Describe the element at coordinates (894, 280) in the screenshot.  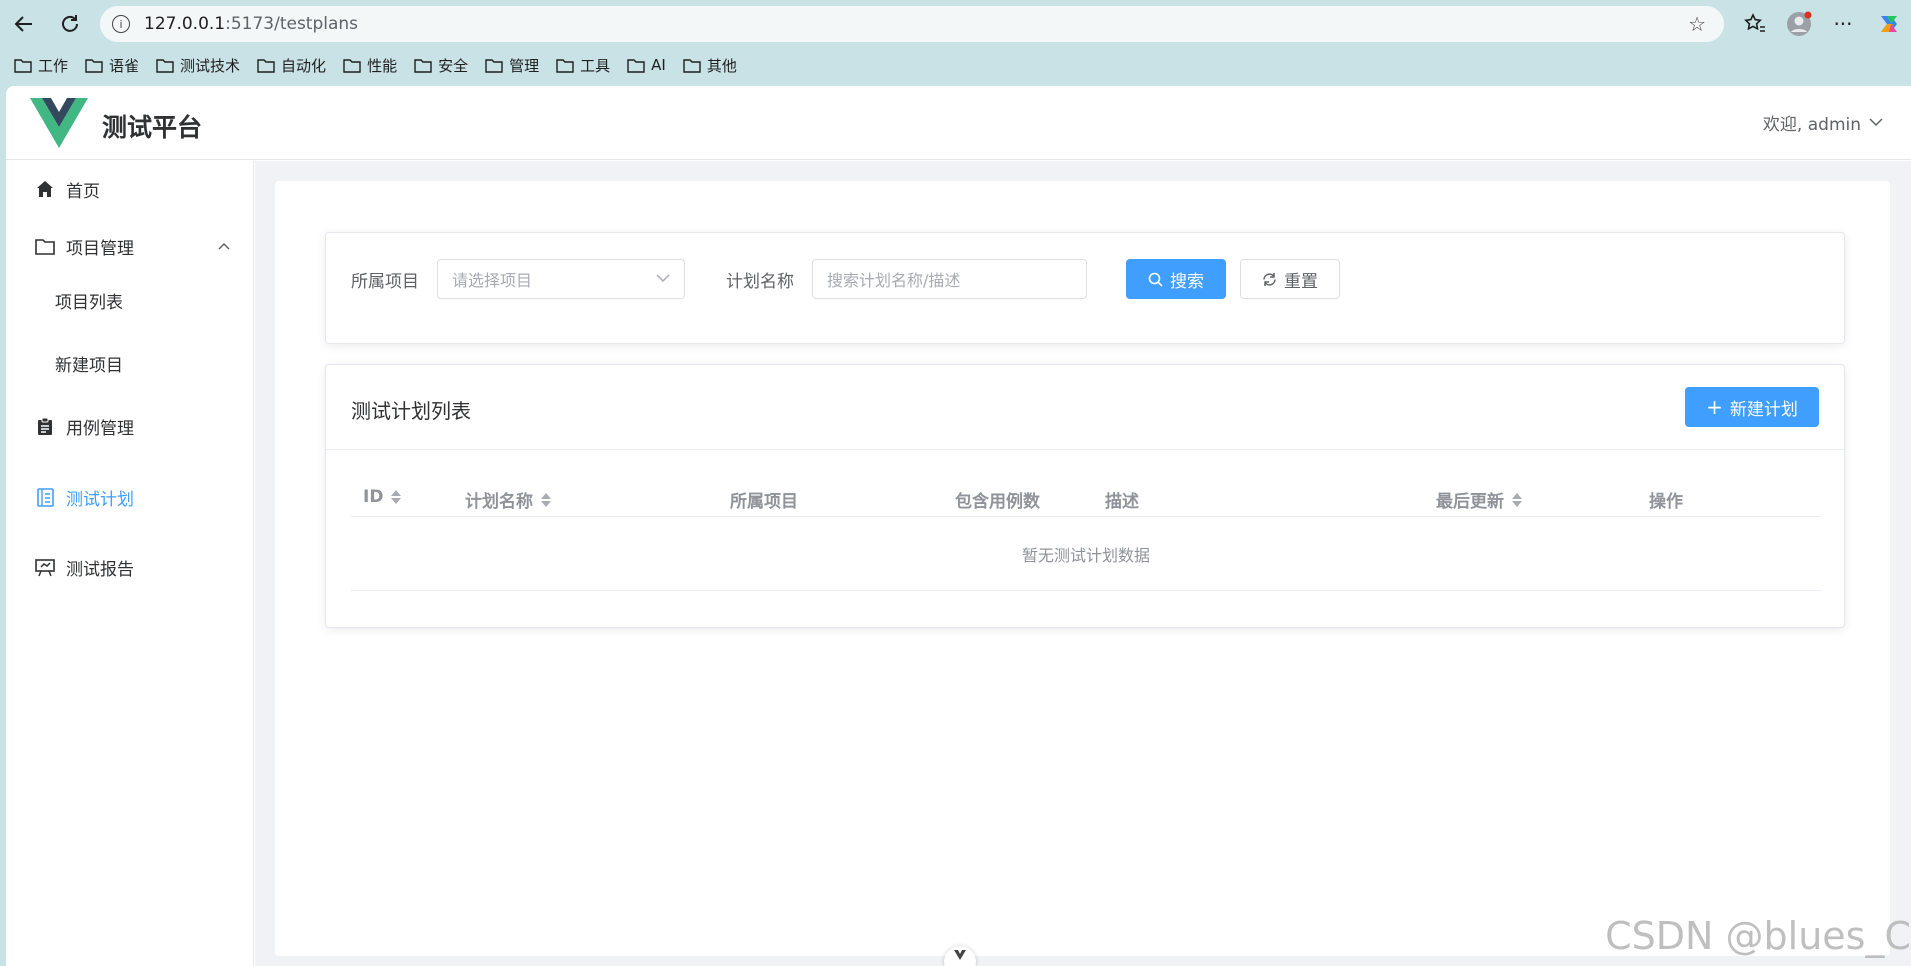
I see `plan-search-placeholder: 搜索计划名称/描述` at that location.